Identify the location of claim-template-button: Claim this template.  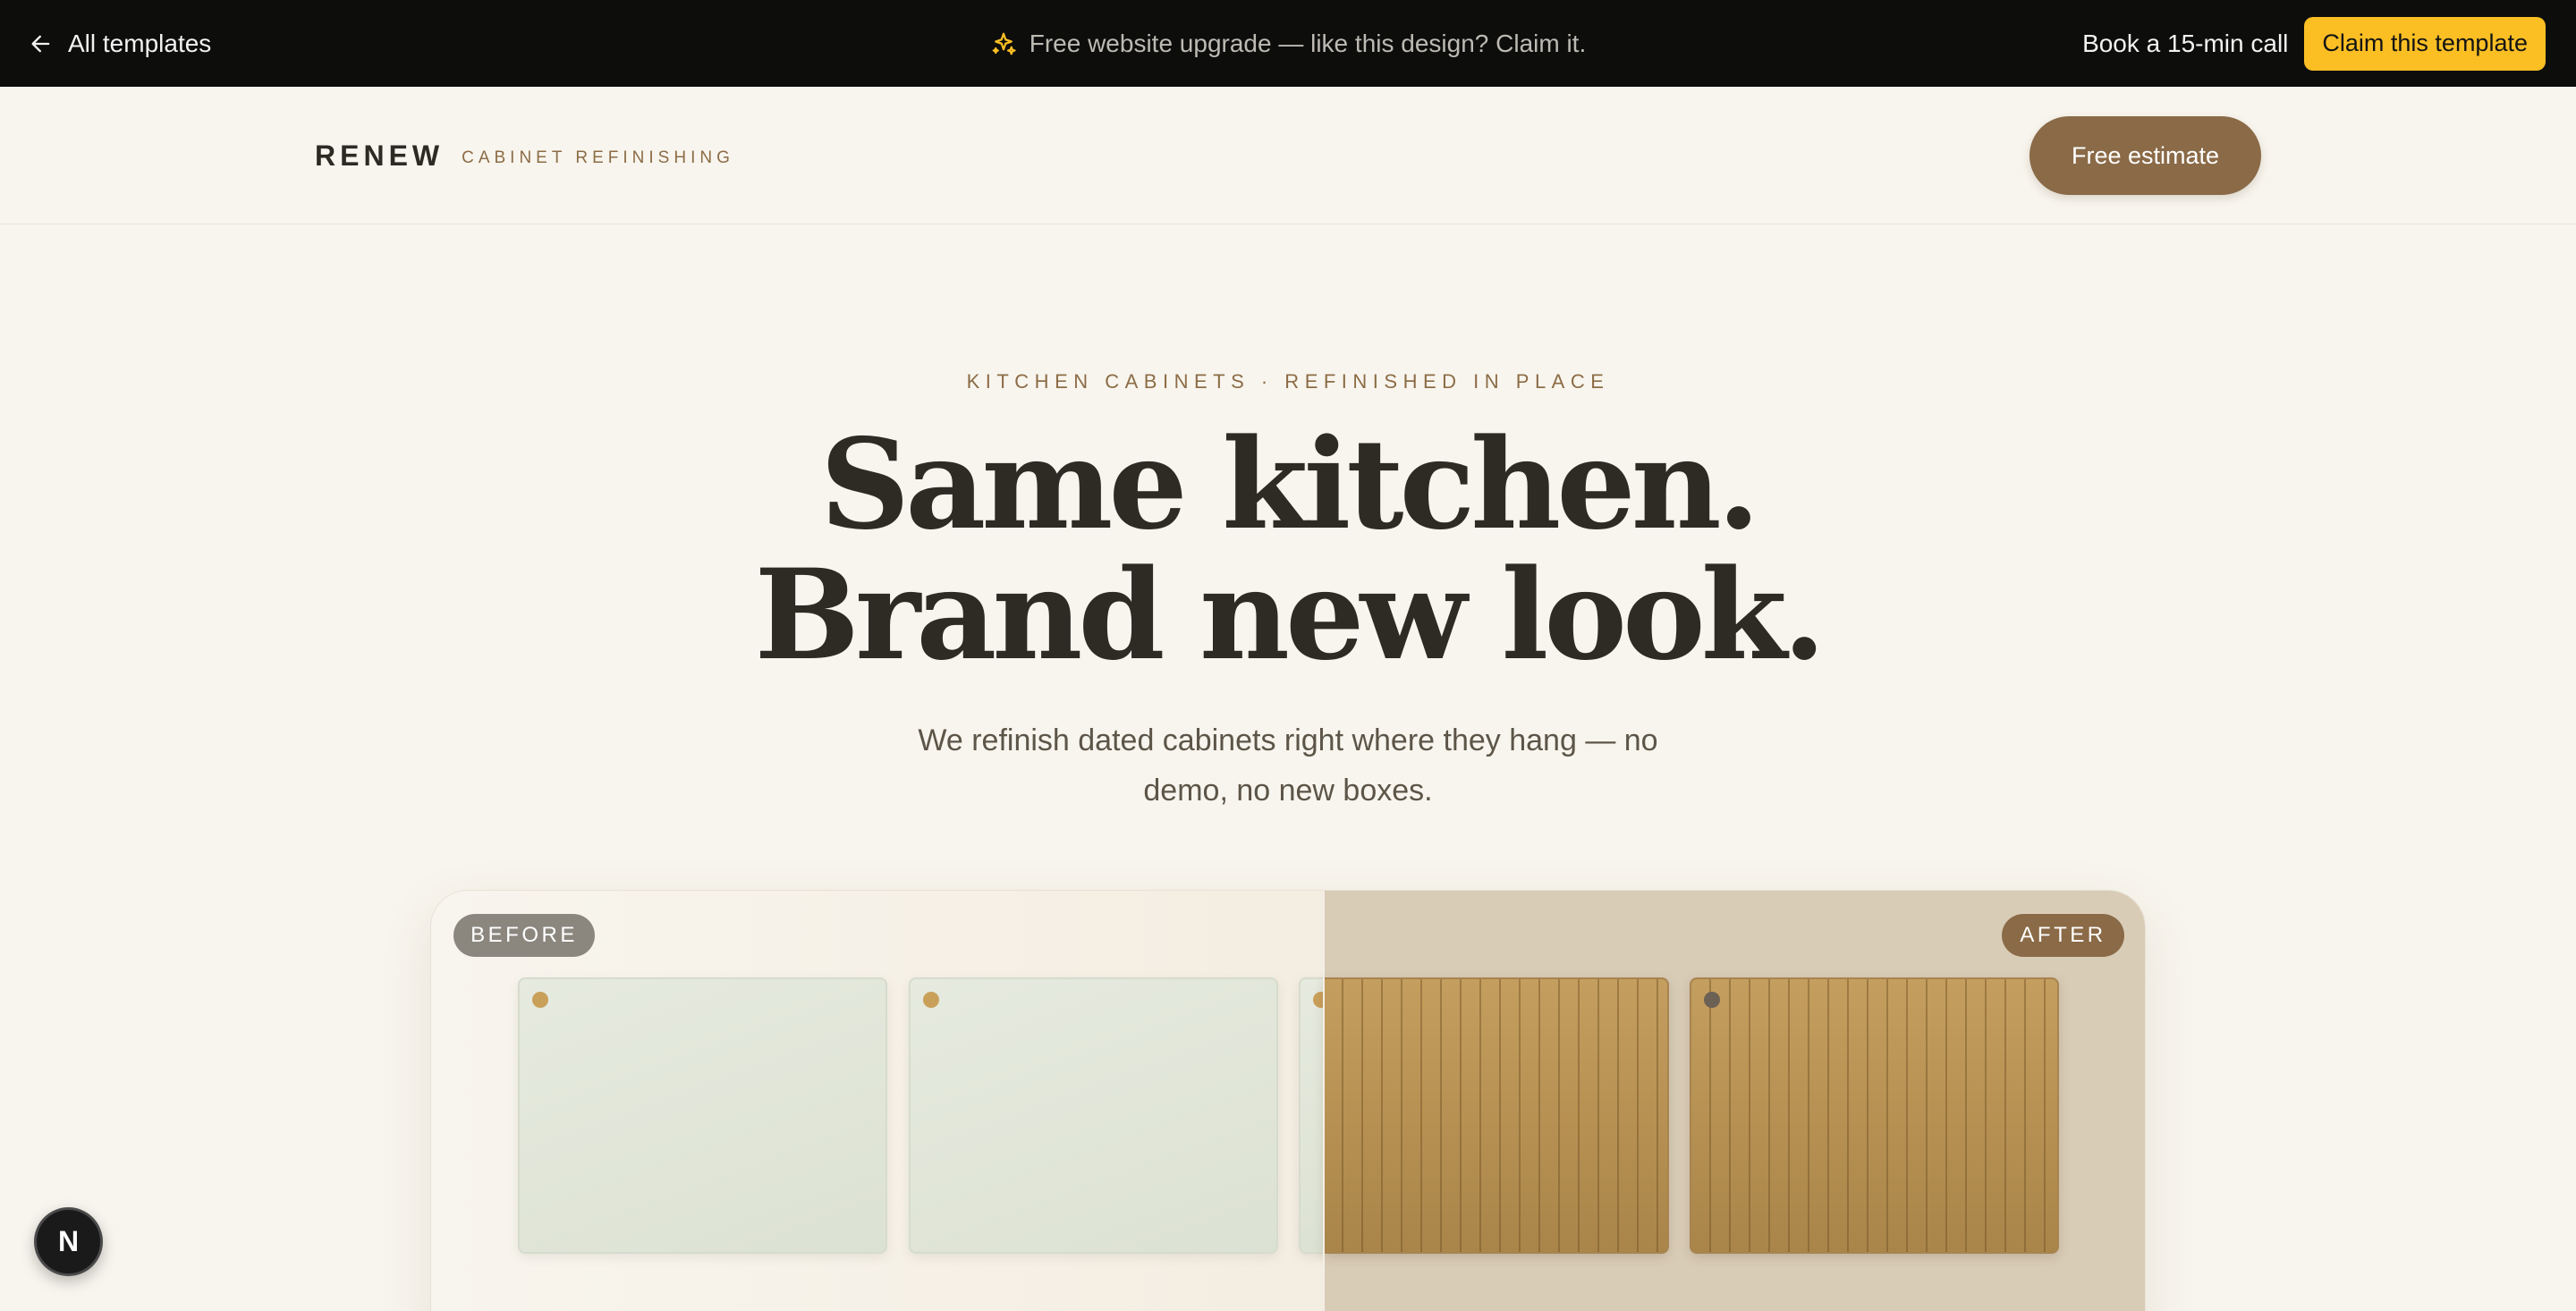
(2425, 43).